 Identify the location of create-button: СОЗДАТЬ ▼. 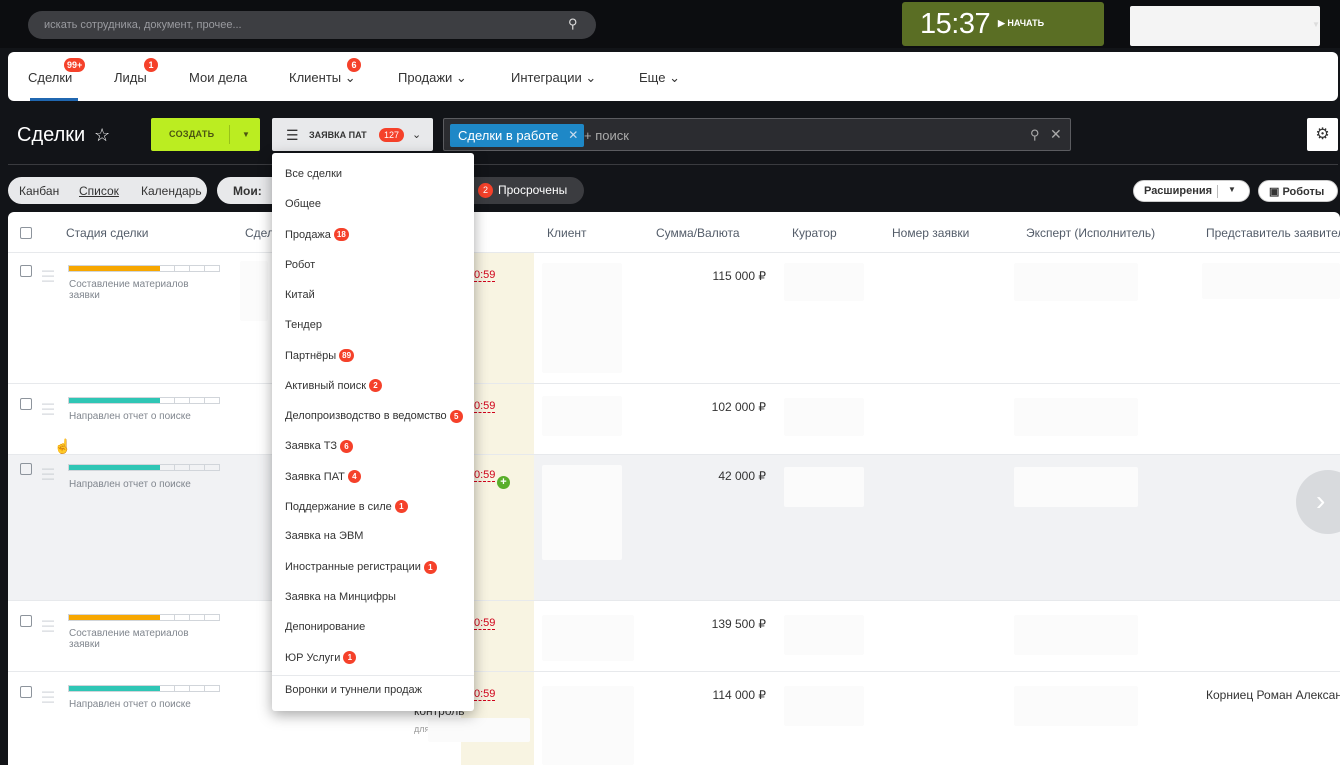
(205, 134).